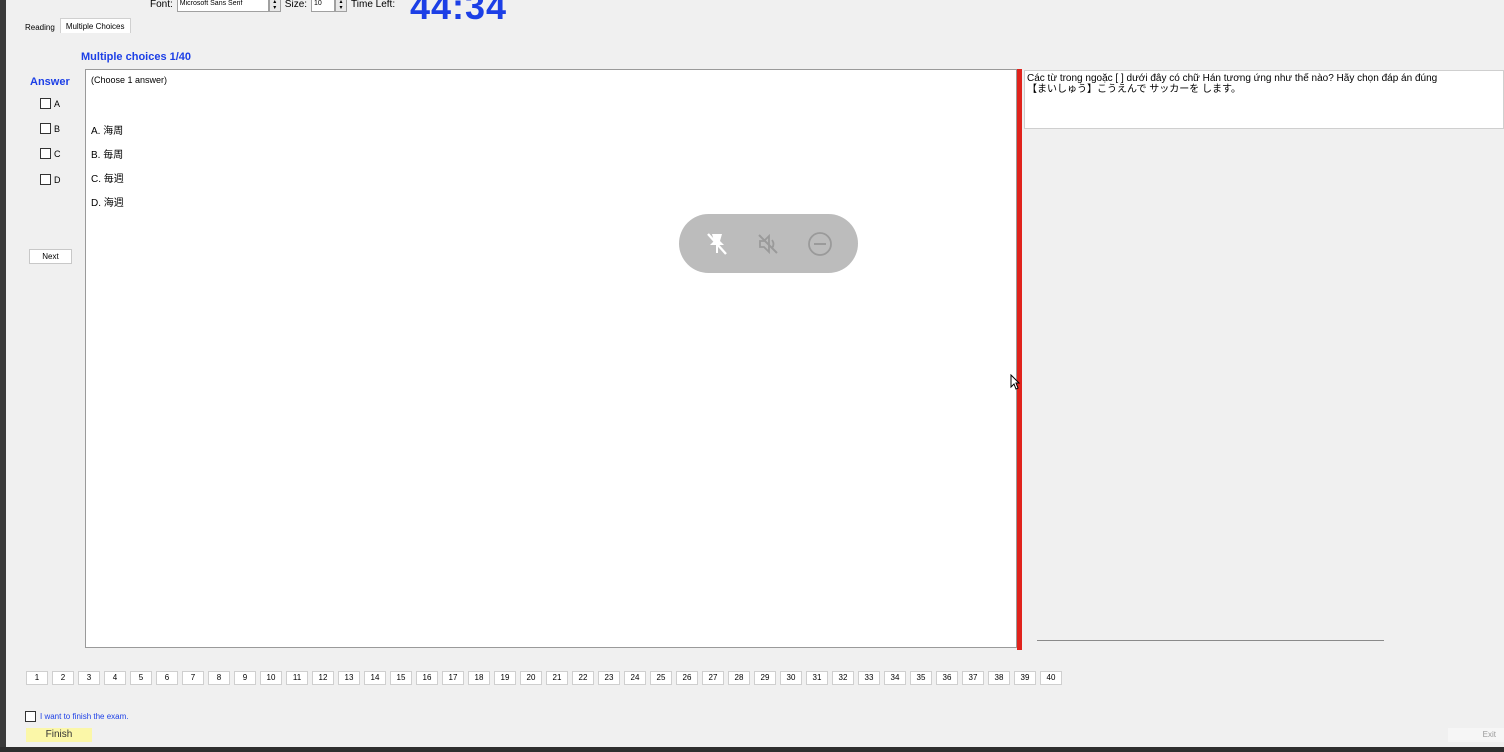 The width and height of the screenshot is (1504, 752). What do you see at coordinates (95, 25) in the screenshot?
I see `tab-multiple-choices: Multiple Choices` at bounding box center [95, 25].